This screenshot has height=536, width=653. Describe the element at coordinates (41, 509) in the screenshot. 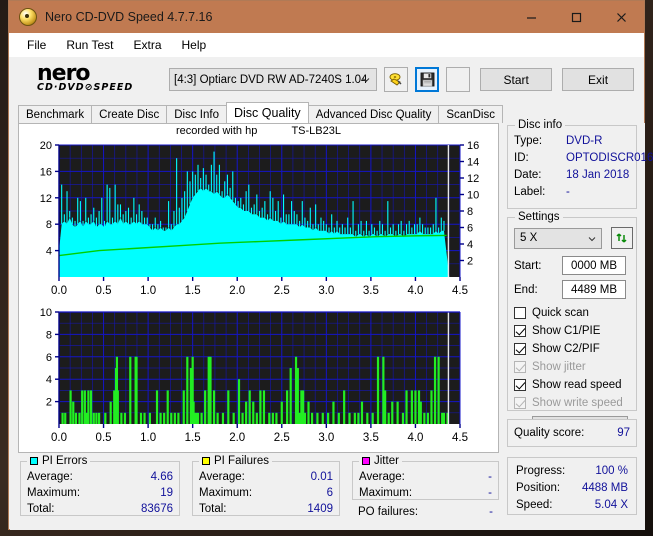

I see `pi-errors-total-label: Total:` at that location.